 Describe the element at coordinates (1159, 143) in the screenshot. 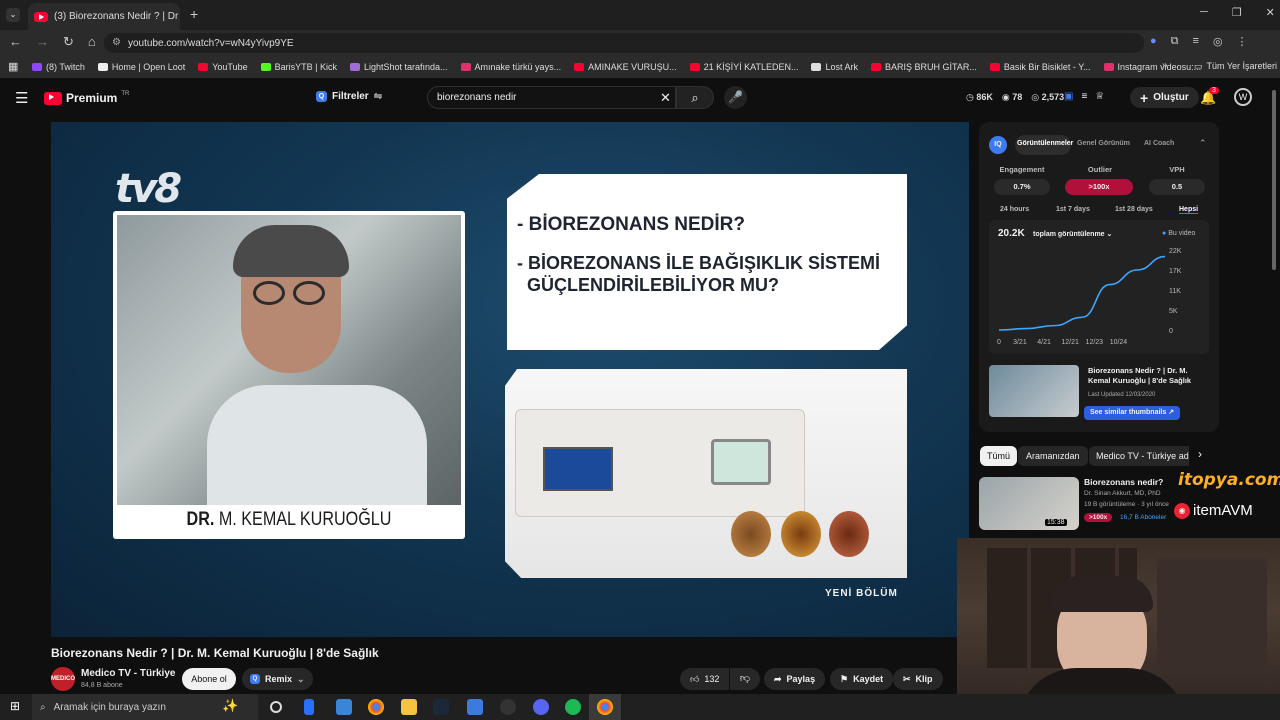

I see `tab-ai-coach: AI Coach` at that location.